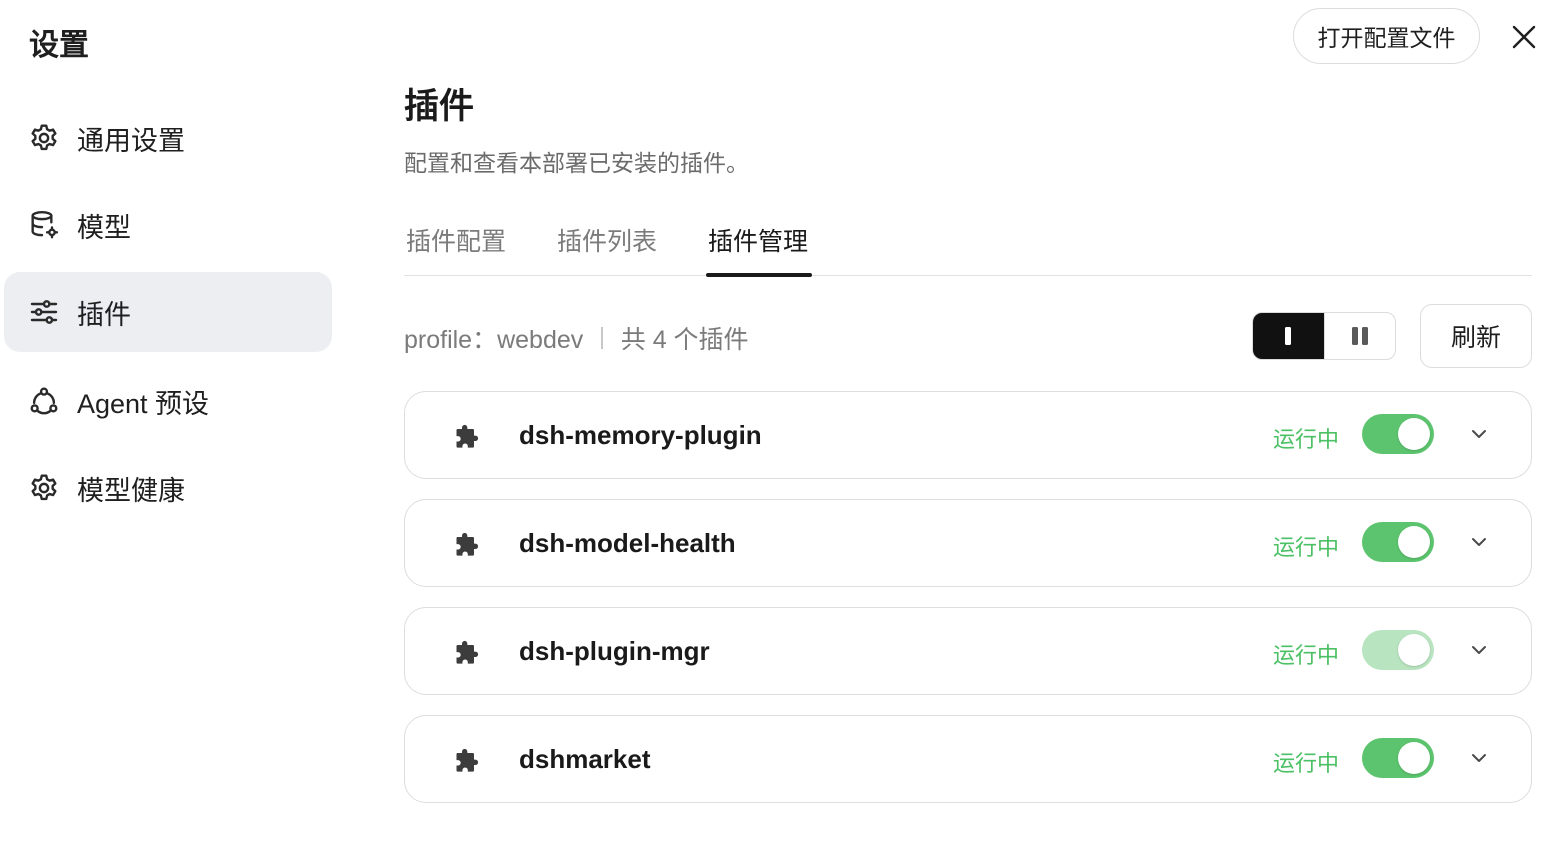 The width and height of the screenshot is (1560, 848). I want to click on sliders-icon, so click(44, 312).